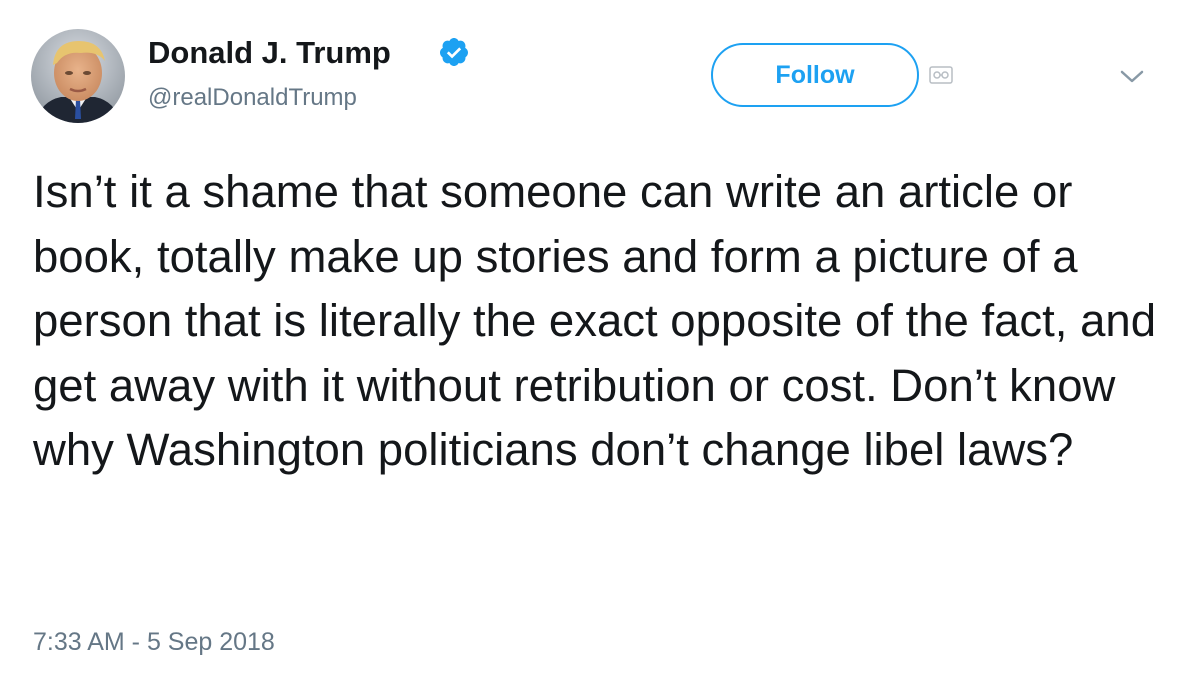 This screenshot has height=688, width=1184. Describe the element at coordinates (941, 75) in the screenshot. I see `browser-extension-icon` at that location.